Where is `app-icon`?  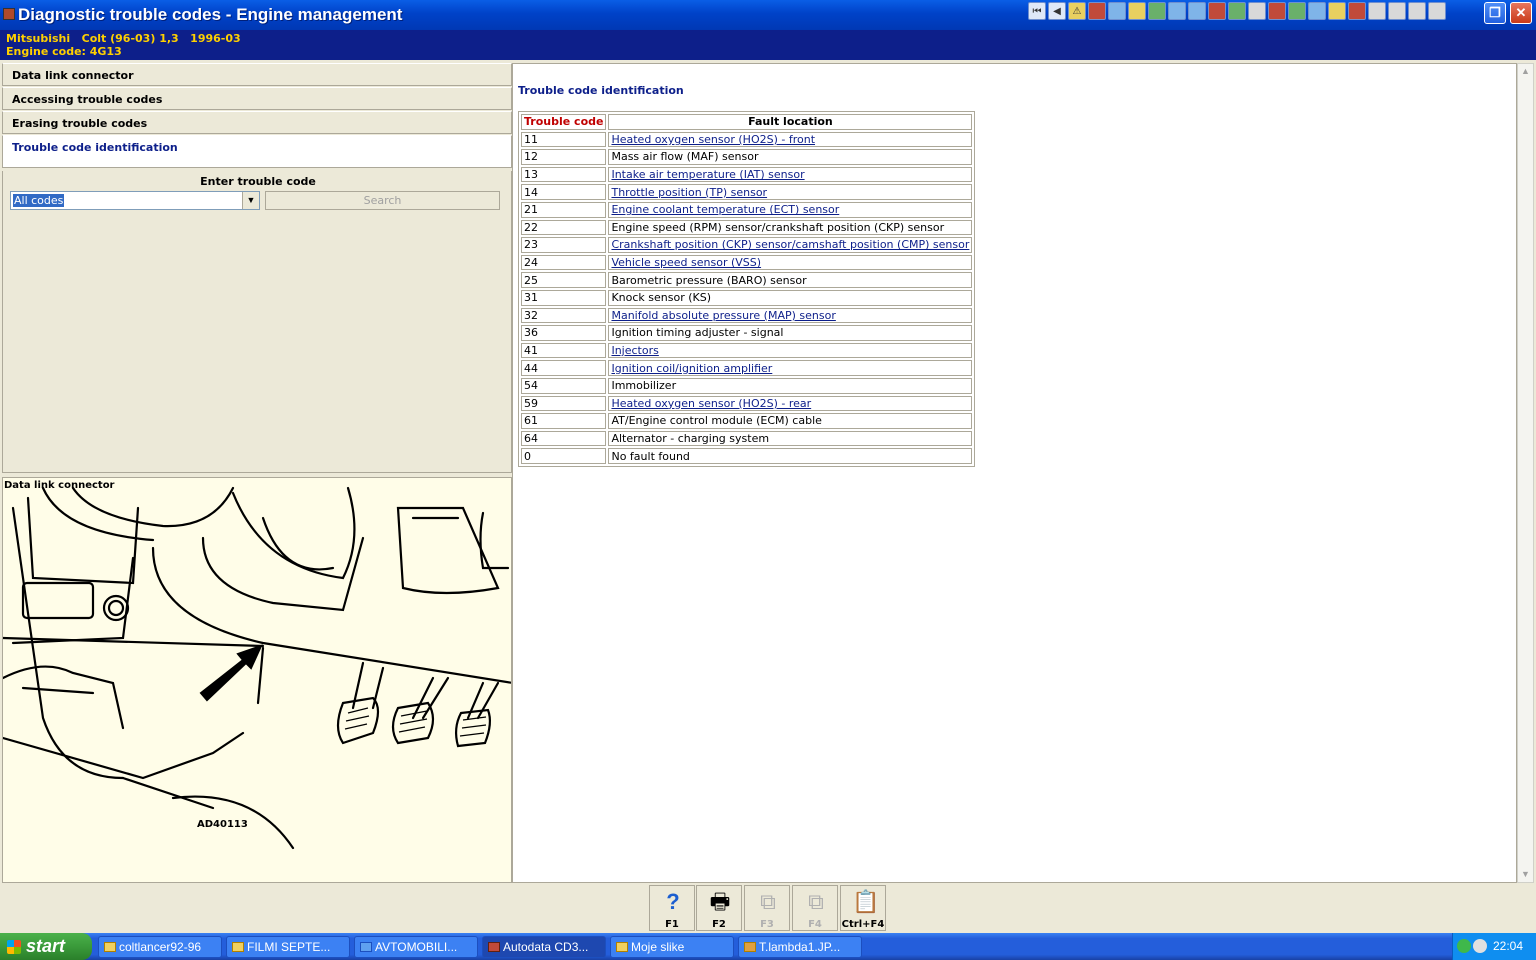 app-icon is located at coordinates (9, 14).